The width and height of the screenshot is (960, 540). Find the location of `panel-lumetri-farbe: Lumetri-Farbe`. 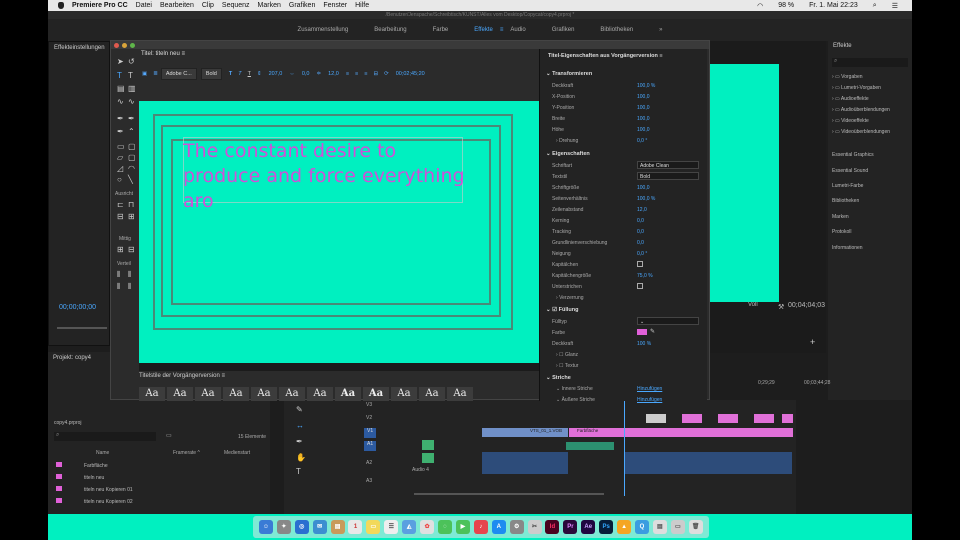

panel-lumetri-farbe: Lumetri-Farbe is located at coordinates (847, 186).